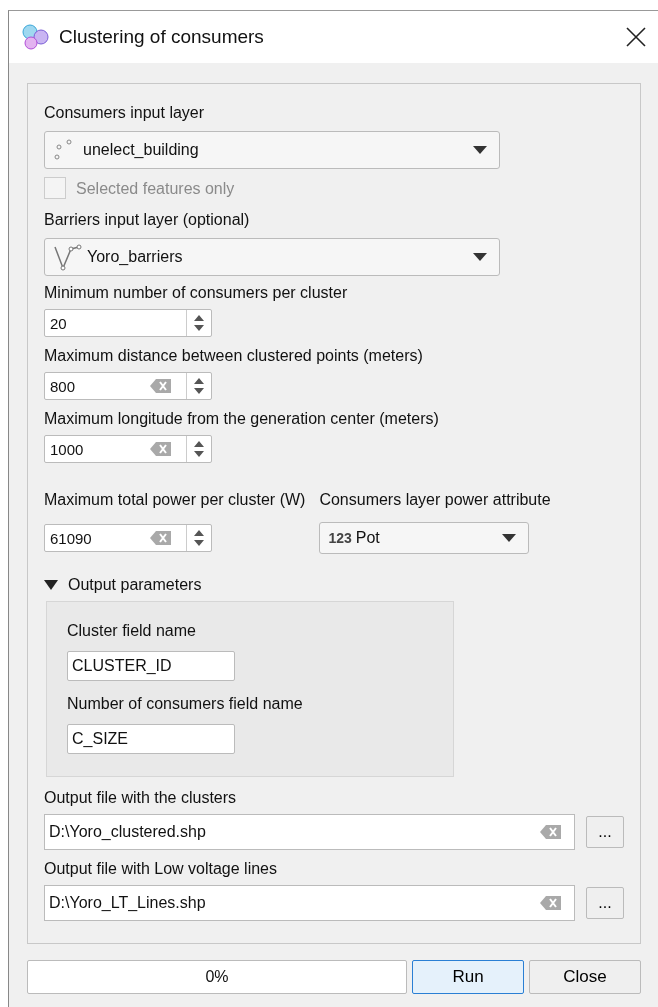 Image resolution: width=658 pixels, height=1007 pixels. What do you see at coordinates (272, 150) in the screenshot?
I see `layer-dropdown: unelect_building` at bounding box center [272, 150].